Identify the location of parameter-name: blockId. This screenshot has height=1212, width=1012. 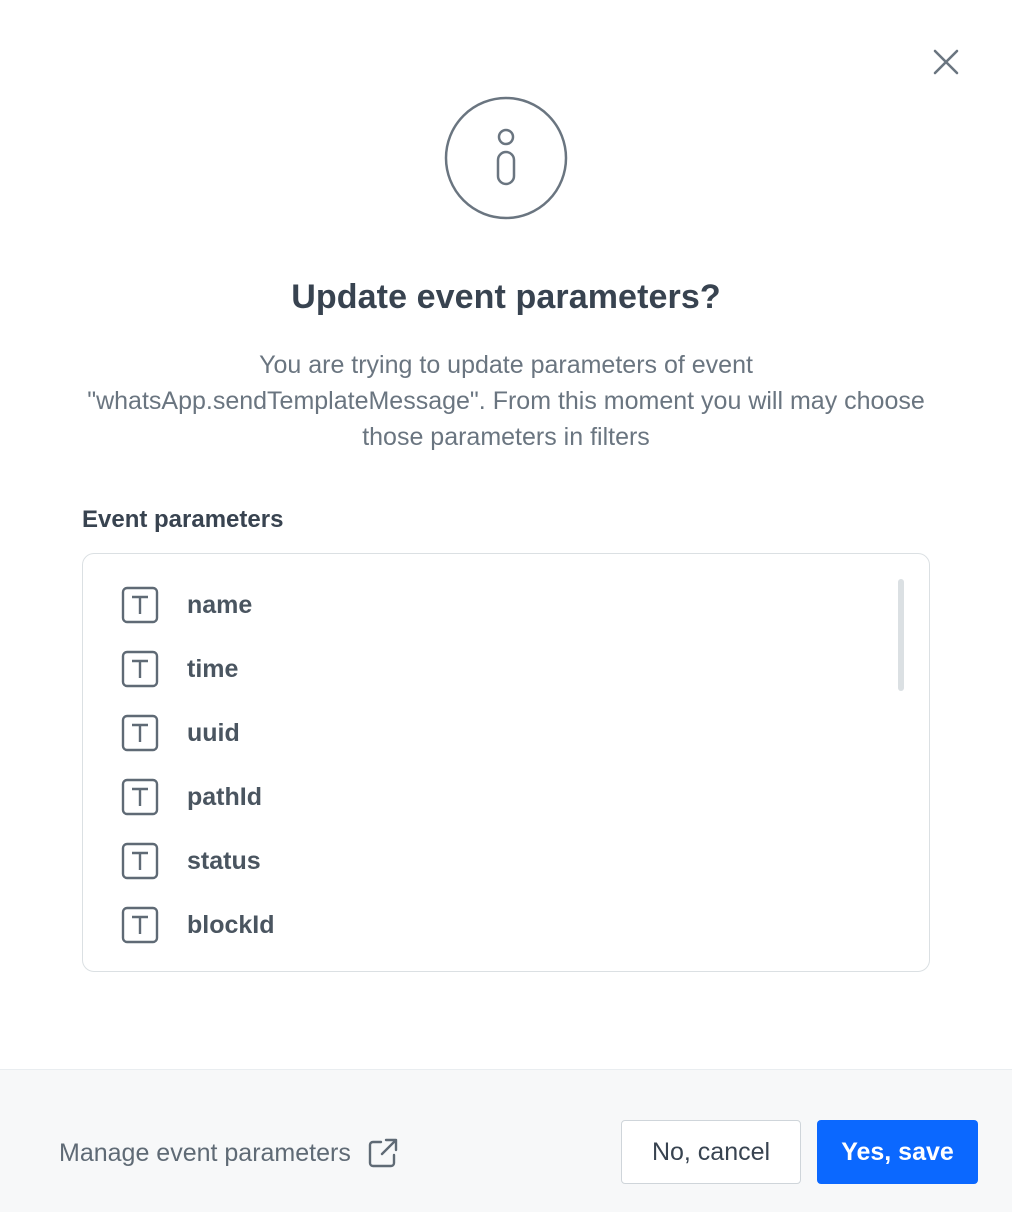
(231, 924).